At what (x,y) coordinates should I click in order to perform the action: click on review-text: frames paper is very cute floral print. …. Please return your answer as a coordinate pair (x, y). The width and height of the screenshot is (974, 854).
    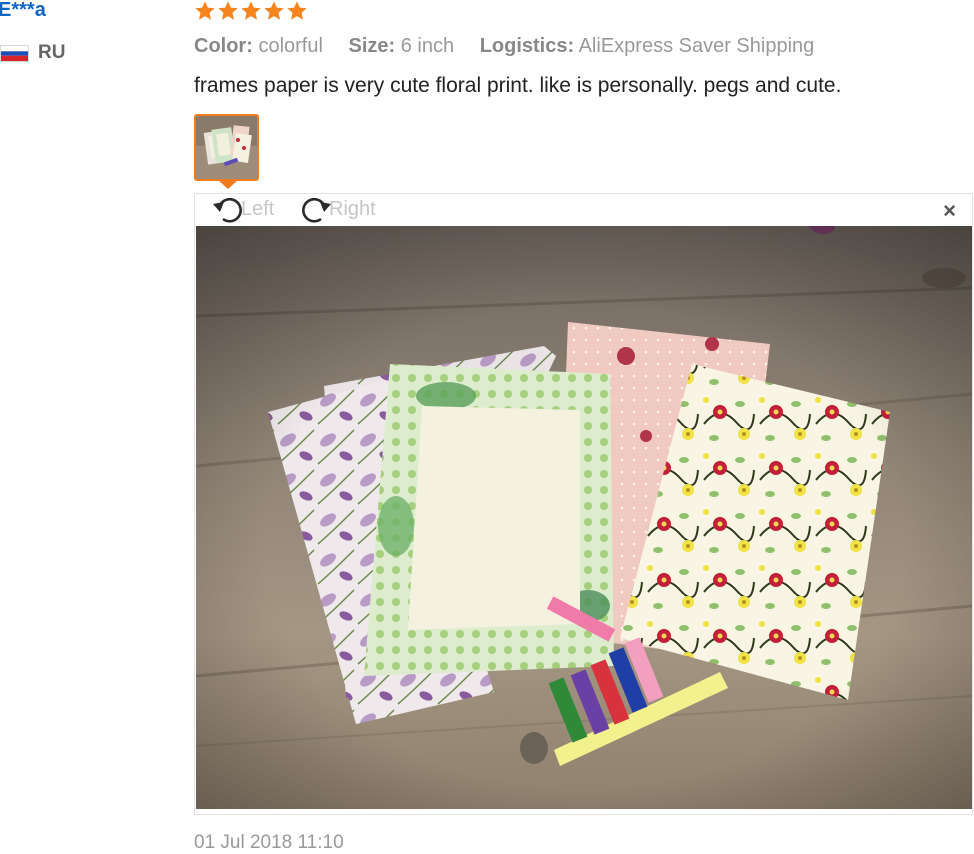
    Looking at the image, I should click on (518, 85).